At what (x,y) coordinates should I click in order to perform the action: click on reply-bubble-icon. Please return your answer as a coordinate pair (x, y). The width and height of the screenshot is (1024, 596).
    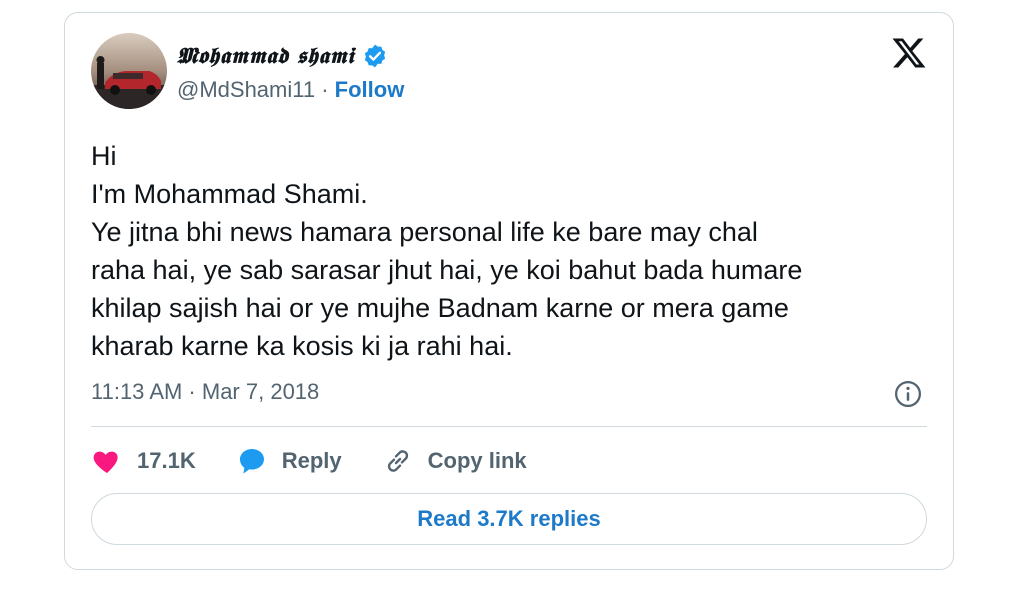
    Looking at the image, I should click on (251, 461).